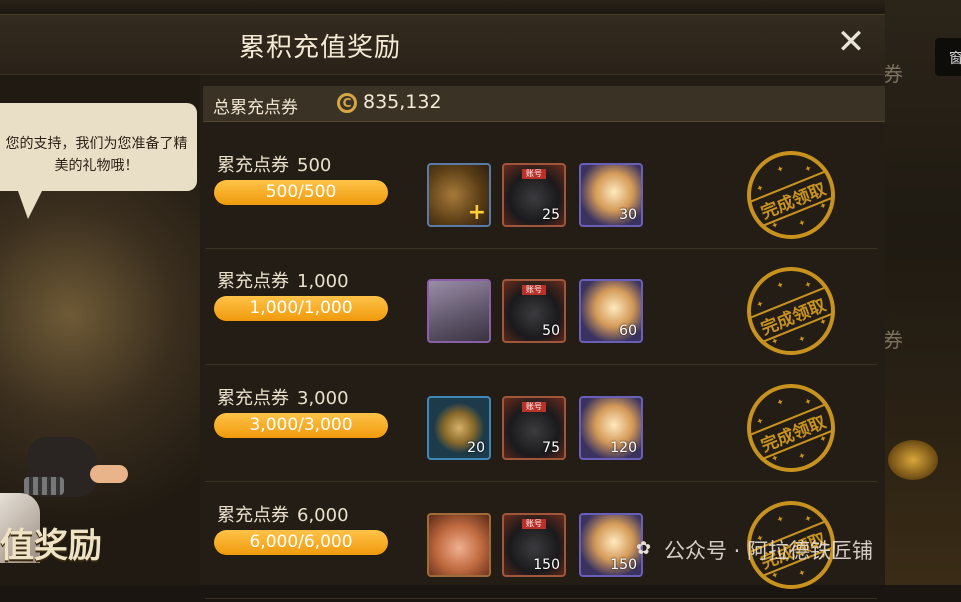 Image resolution: width=961 pixels, height=602 pixels. Describe the element at coordinates (913, 460) in the screenshot. I see `coins-decoration` at that location.